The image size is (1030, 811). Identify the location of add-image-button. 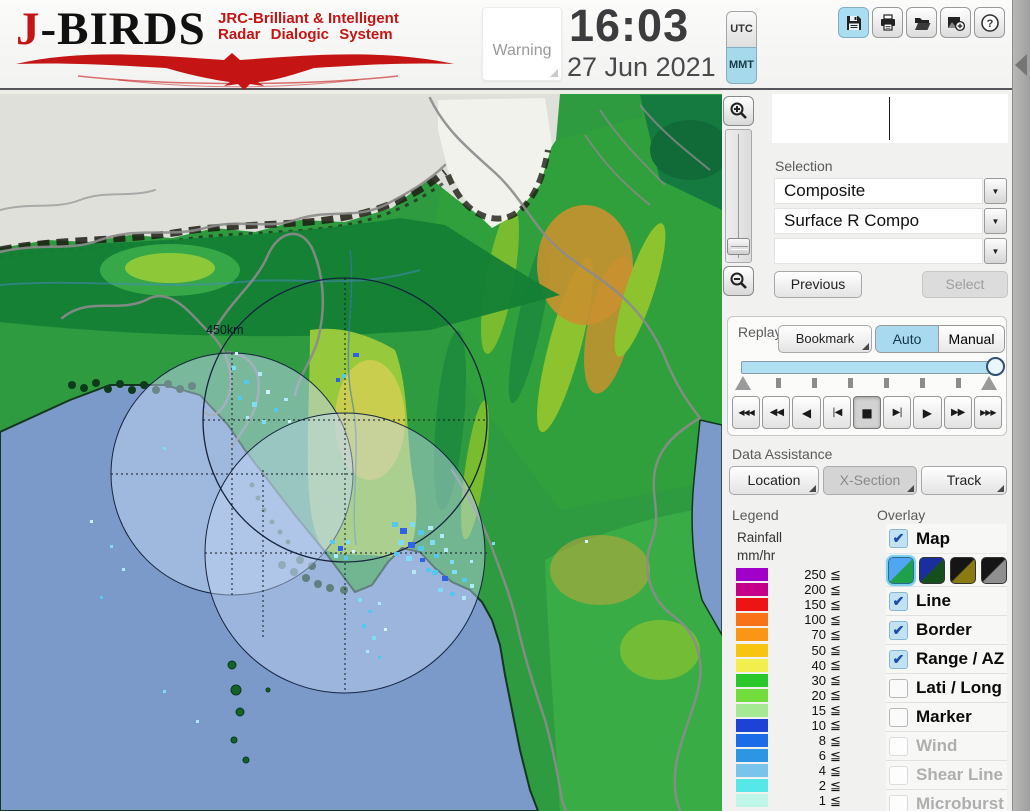
(955, 22).